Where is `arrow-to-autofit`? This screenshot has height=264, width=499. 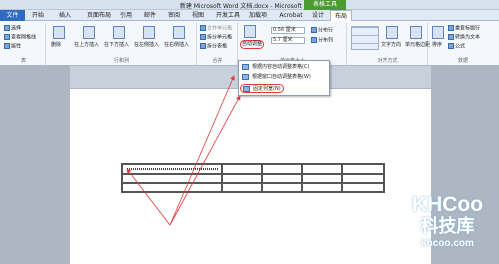
arrow-to-autofit is located at coordinates (202, 150).